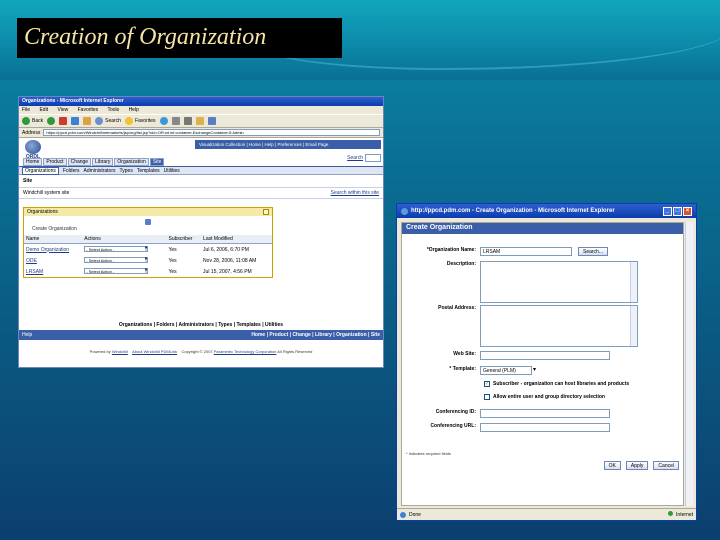 The height and width of the screenshot is (540, 720). What do you see at coordinates (53, 271) in the screenshot?
I see `org-name-link: LRSAM` at bounding box center [53, 271].